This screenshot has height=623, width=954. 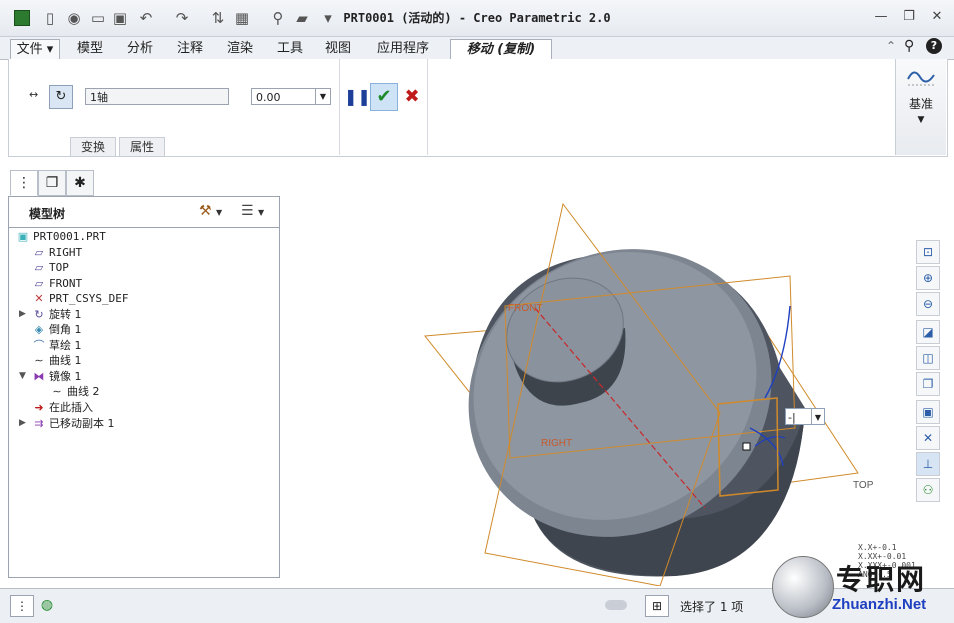 I want to click on app-icon, so click(x=22, y=18).